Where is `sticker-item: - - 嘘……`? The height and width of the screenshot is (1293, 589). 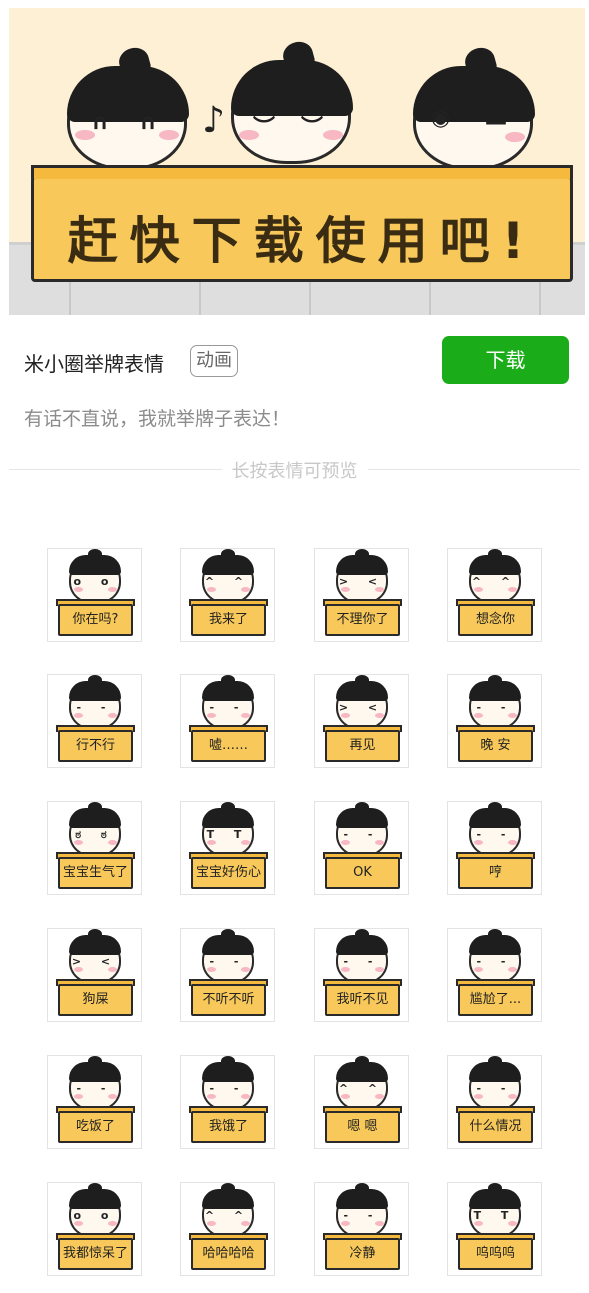
sticker-item: - - 嘘…… is located at coordinates (227, 721).